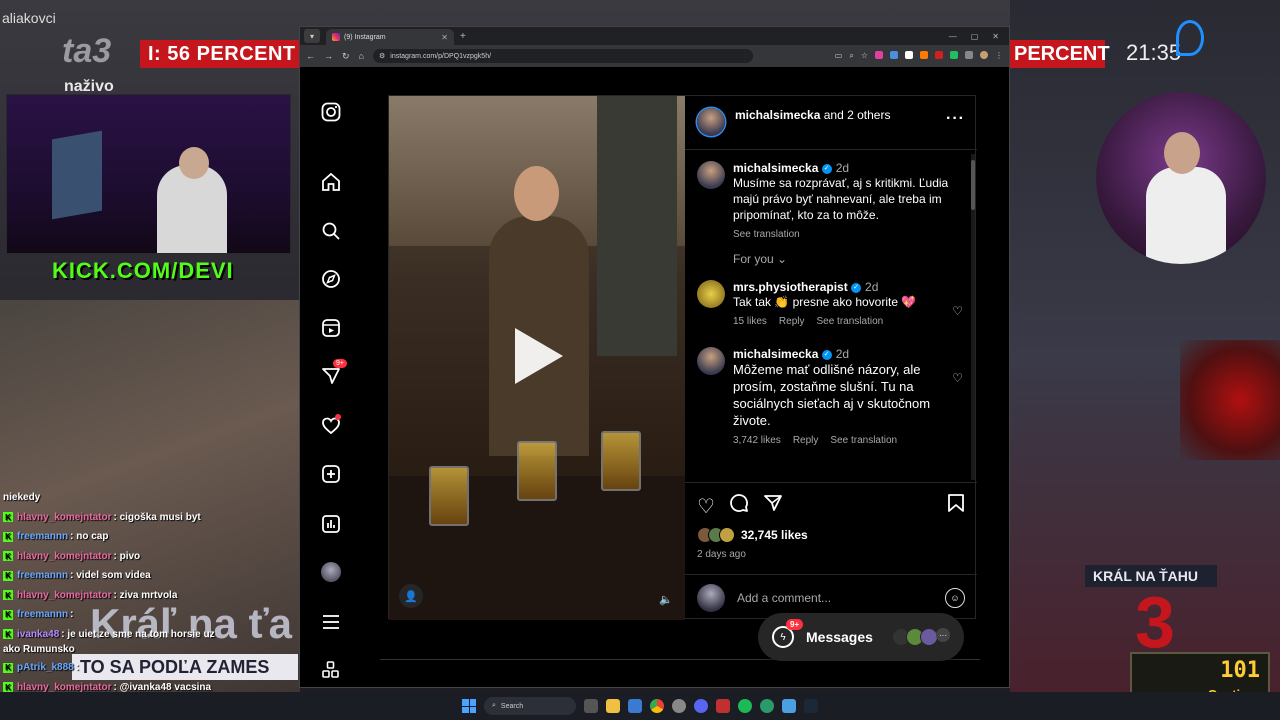 This screenshot has width=1280, height=720. Describe the element at coordinates (775, 354) in the screenshot. I see `comment-username: michalsimecka` at that location.